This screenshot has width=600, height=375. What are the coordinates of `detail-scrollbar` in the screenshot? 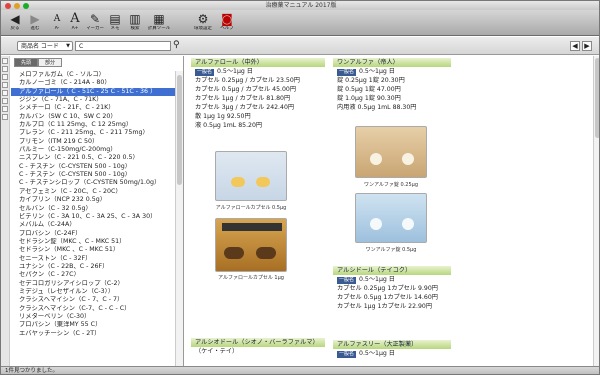 It's located at (596, 211).